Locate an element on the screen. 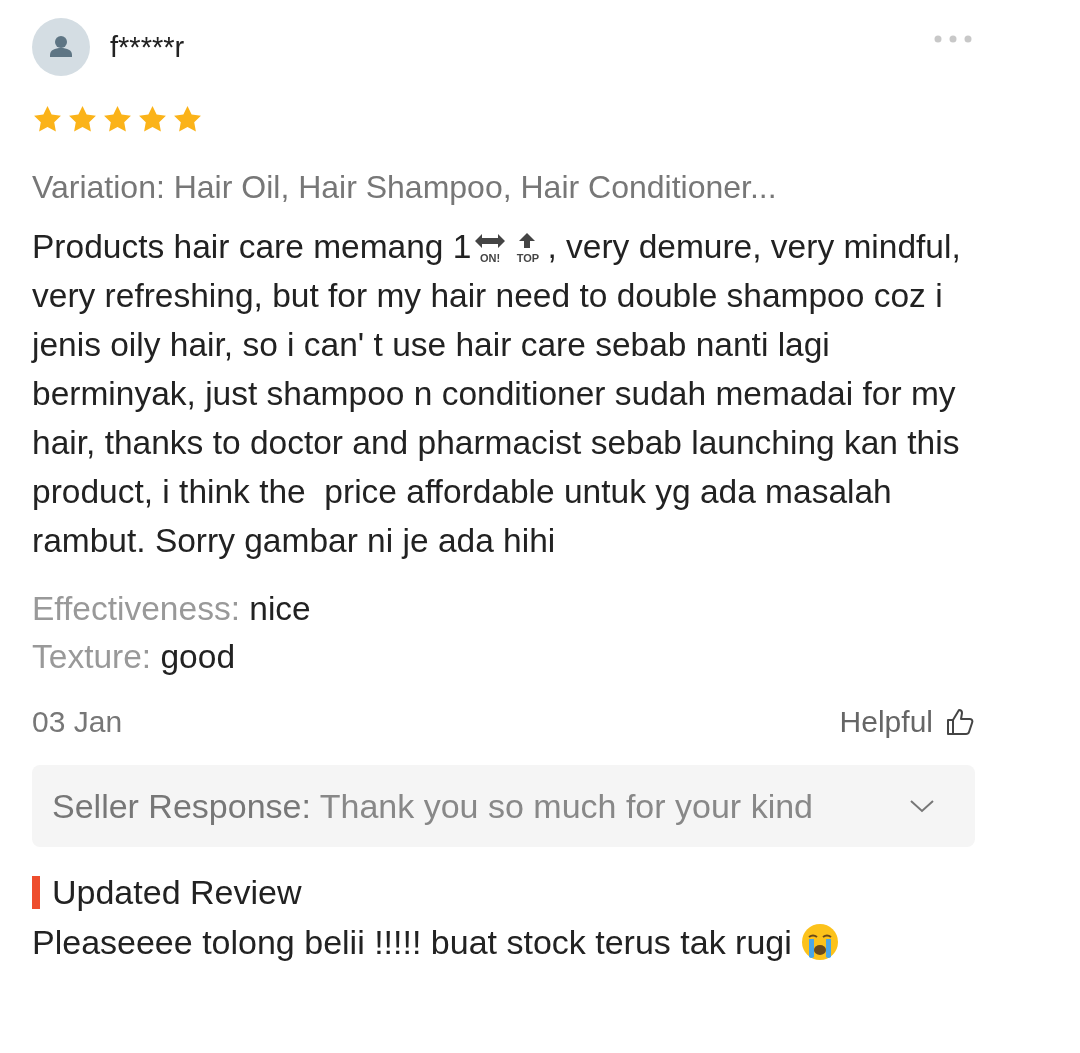  updated-review-title: Updated Review is located at coordinates (177, 892).